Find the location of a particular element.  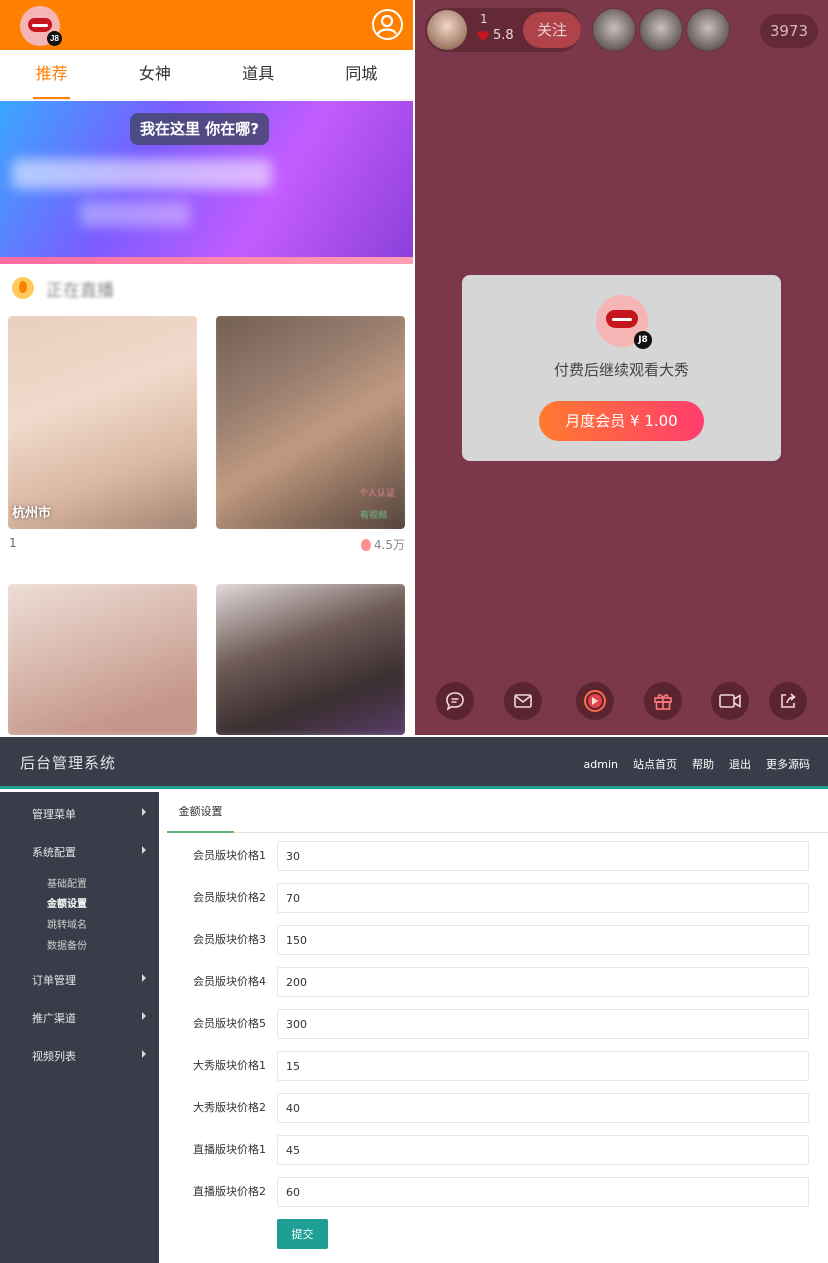

gift-button is located at coordinates (663, 701).